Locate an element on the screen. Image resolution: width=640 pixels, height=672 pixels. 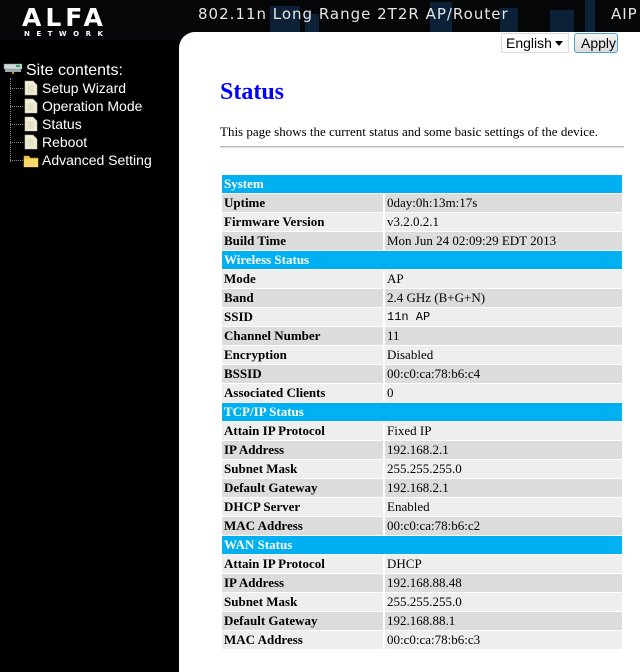
sidebar-item-label: Setup Wizard is located at coordinates (84, 88).